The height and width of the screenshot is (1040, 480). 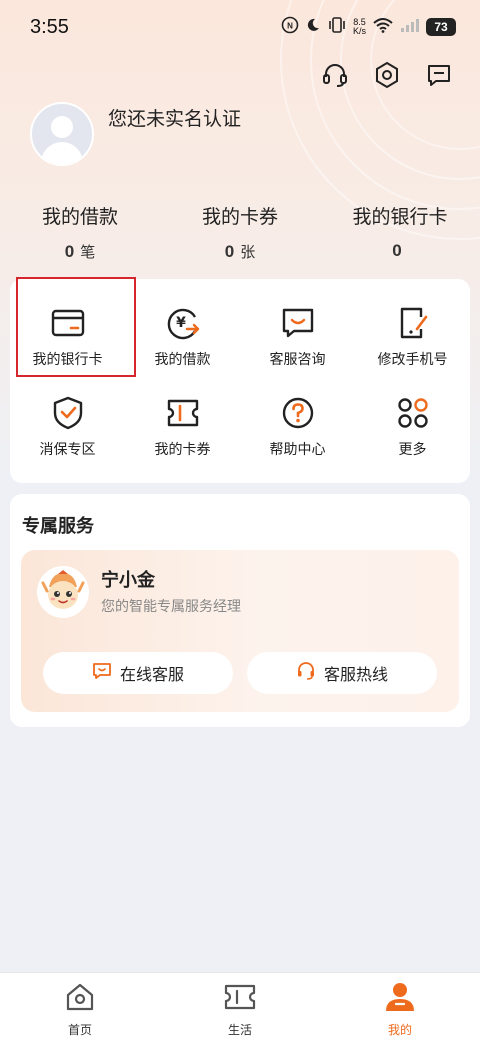 What do you see at coordinates (67, 450) in the screenshot?
I see `grid-item-label: 消保专区` at bounding box center [67, 450].